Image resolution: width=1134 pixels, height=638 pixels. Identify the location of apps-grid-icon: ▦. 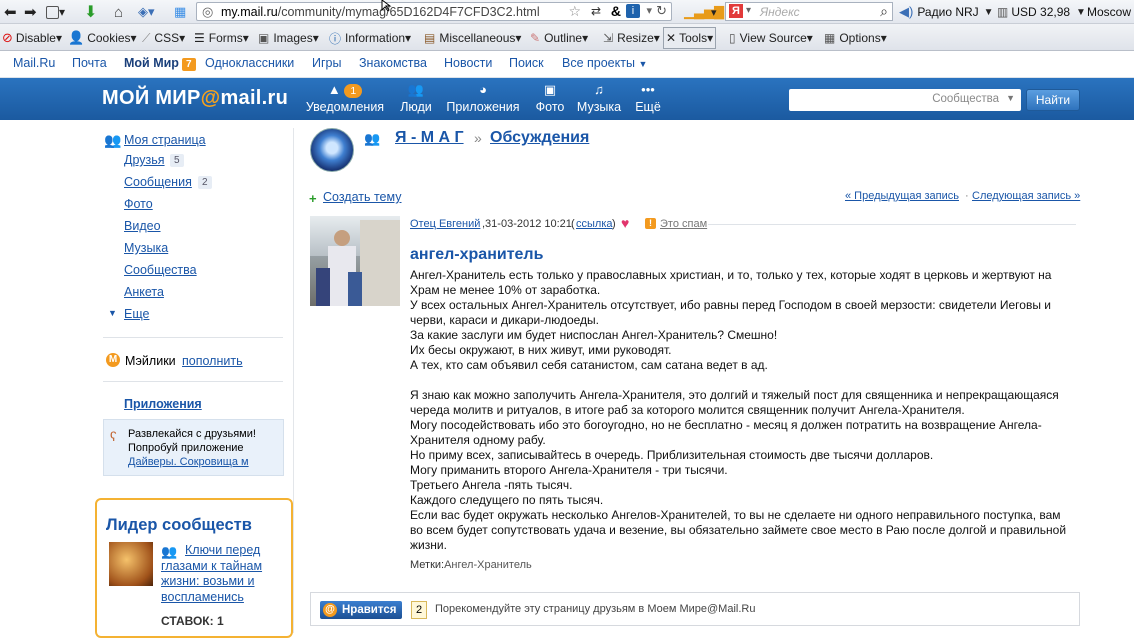
(180, 12).